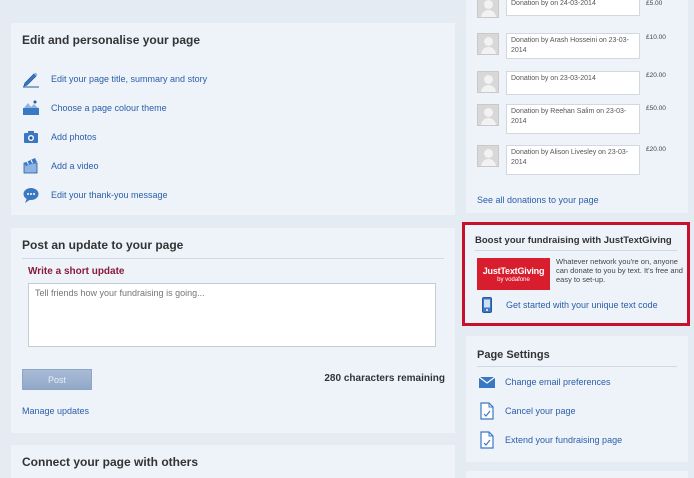  What do you see at coordinates (57, 379) in the screenshot?
I see `post-button: Post` at bounding box center [57, 379].